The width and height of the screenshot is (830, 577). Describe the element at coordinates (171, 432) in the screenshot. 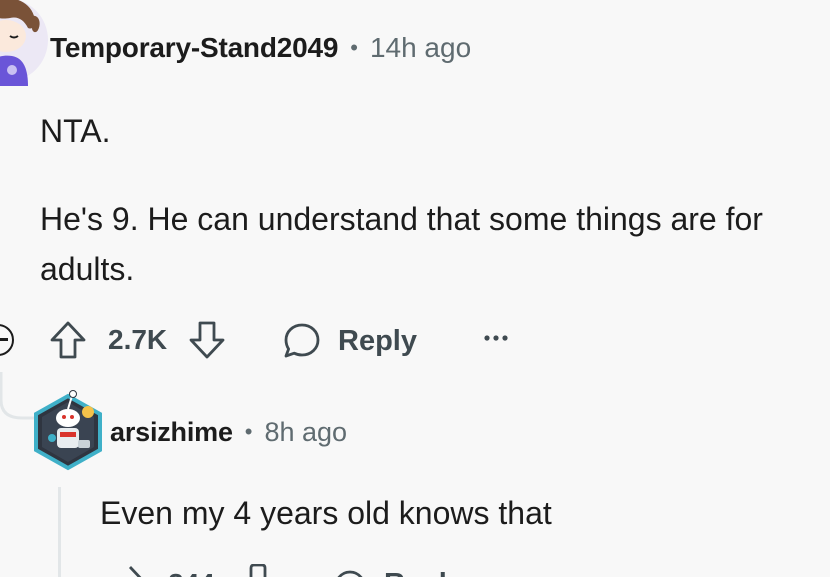

I see `reply-author: arsizhime` at that location.